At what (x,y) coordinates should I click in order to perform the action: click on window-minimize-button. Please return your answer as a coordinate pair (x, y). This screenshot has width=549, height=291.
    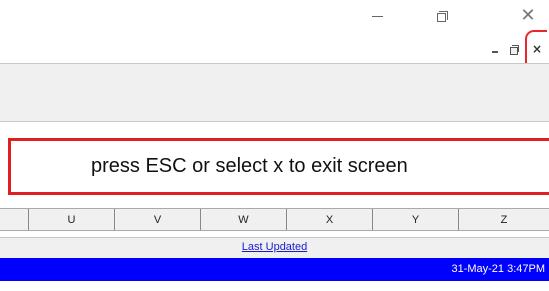
    Looking at the image, I should click on (377, 16).